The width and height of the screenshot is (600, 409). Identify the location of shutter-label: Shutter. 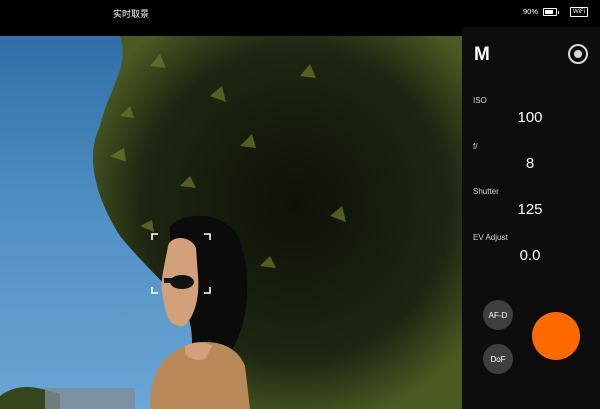
(486, 191).